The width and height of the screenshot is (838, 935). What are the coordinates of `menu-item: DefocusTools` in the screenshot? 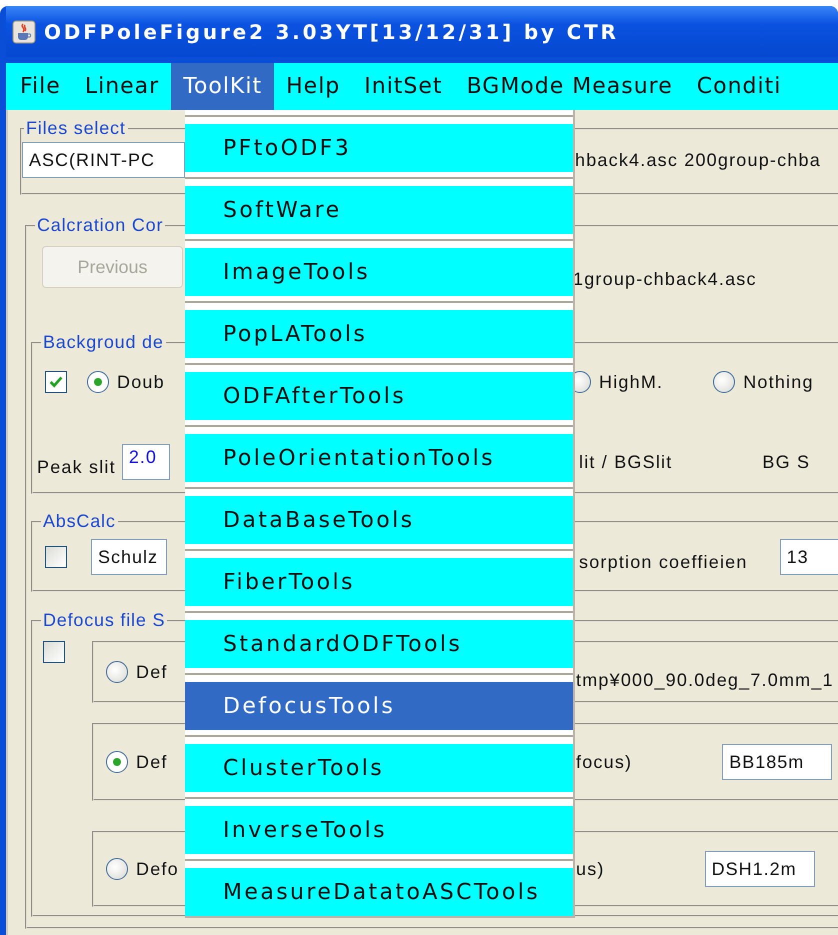 It's located at (379, 706).